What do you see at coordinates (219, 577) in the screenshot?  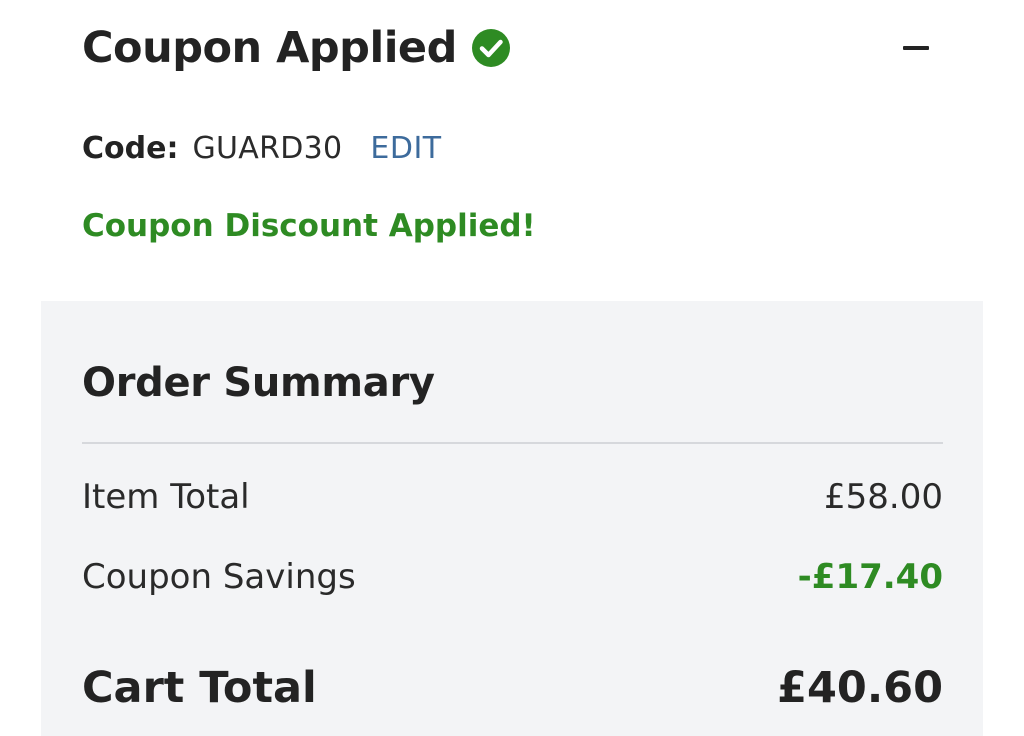 I see `coupon-savings-label: Coupon Savings` at bounding box center [219, 577].